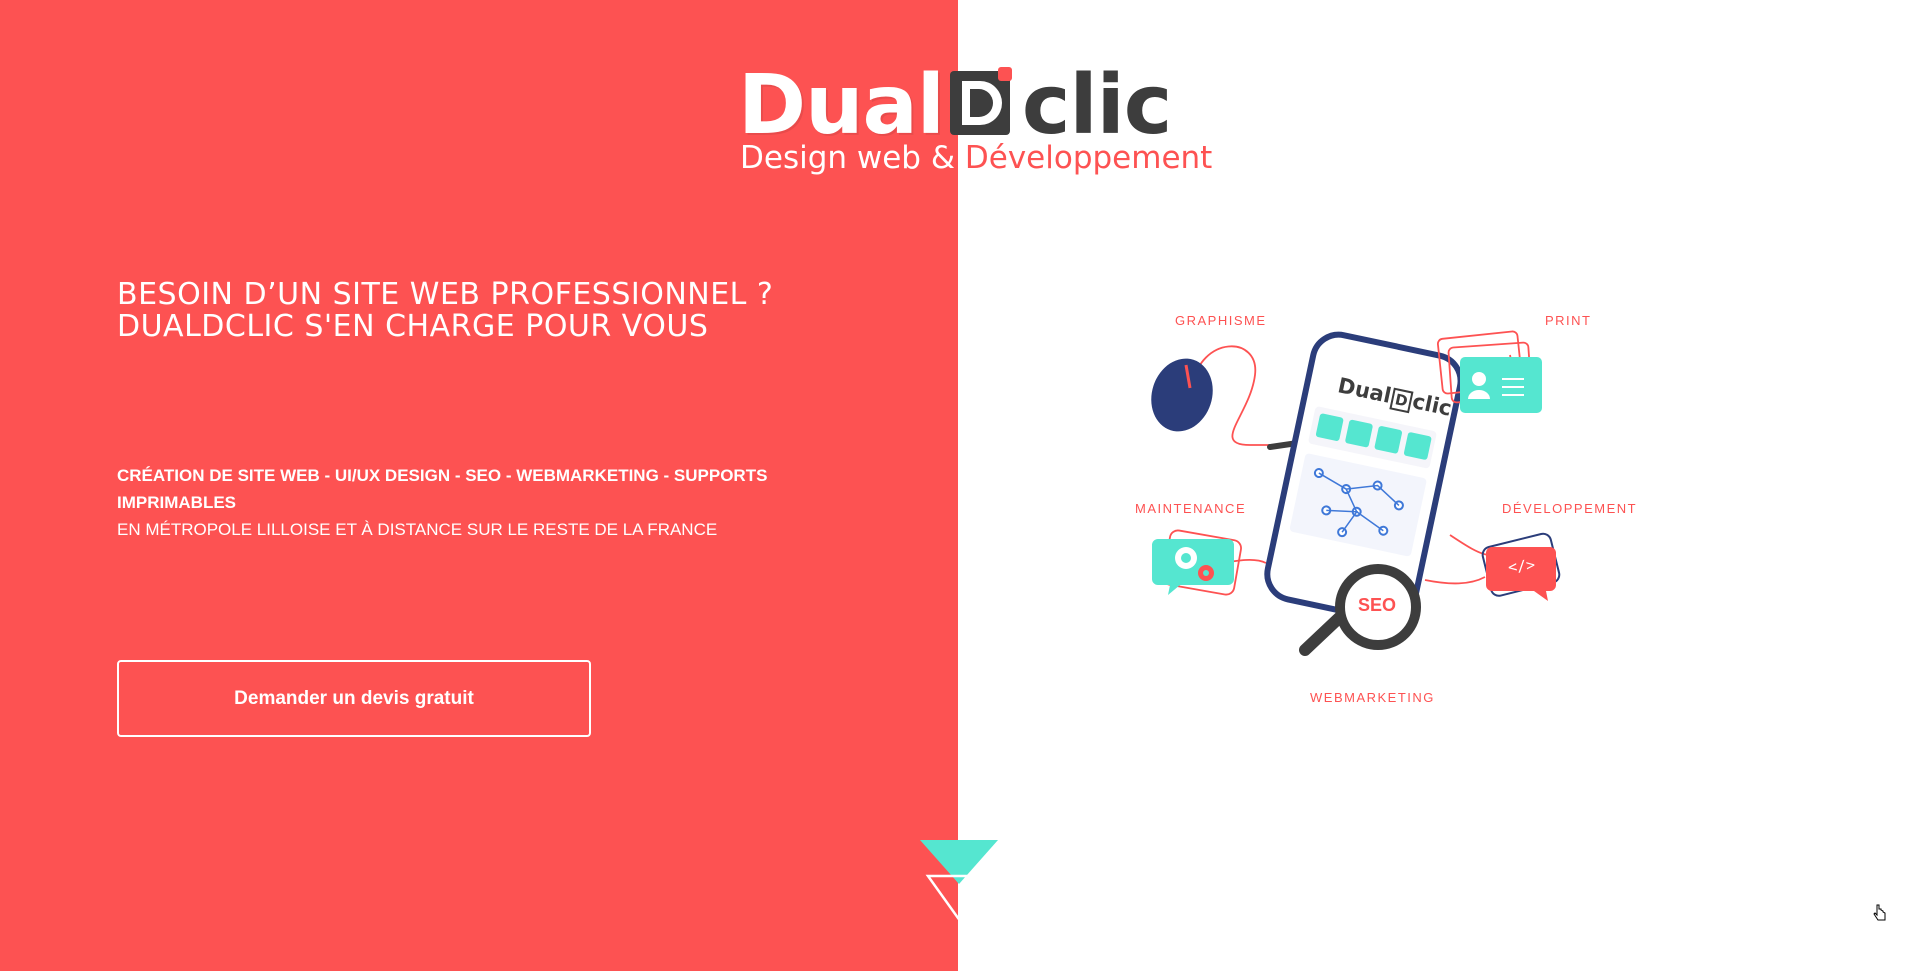  I want to click on hero-headline-line2: DUALDCLIC S'EN CHARGE POUR VOUS, so click(413, 326).